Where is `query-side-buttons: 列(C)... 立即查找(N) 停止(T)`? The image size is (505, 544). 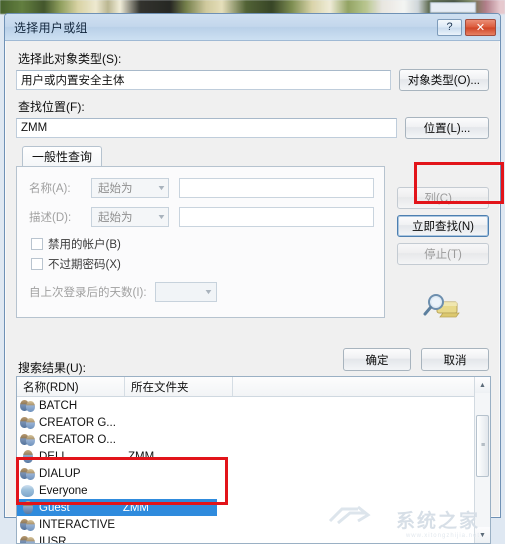
query-side-buttons: 列(C)... 立即查找(N) 停止(T) is located at coordinates (443, 256).